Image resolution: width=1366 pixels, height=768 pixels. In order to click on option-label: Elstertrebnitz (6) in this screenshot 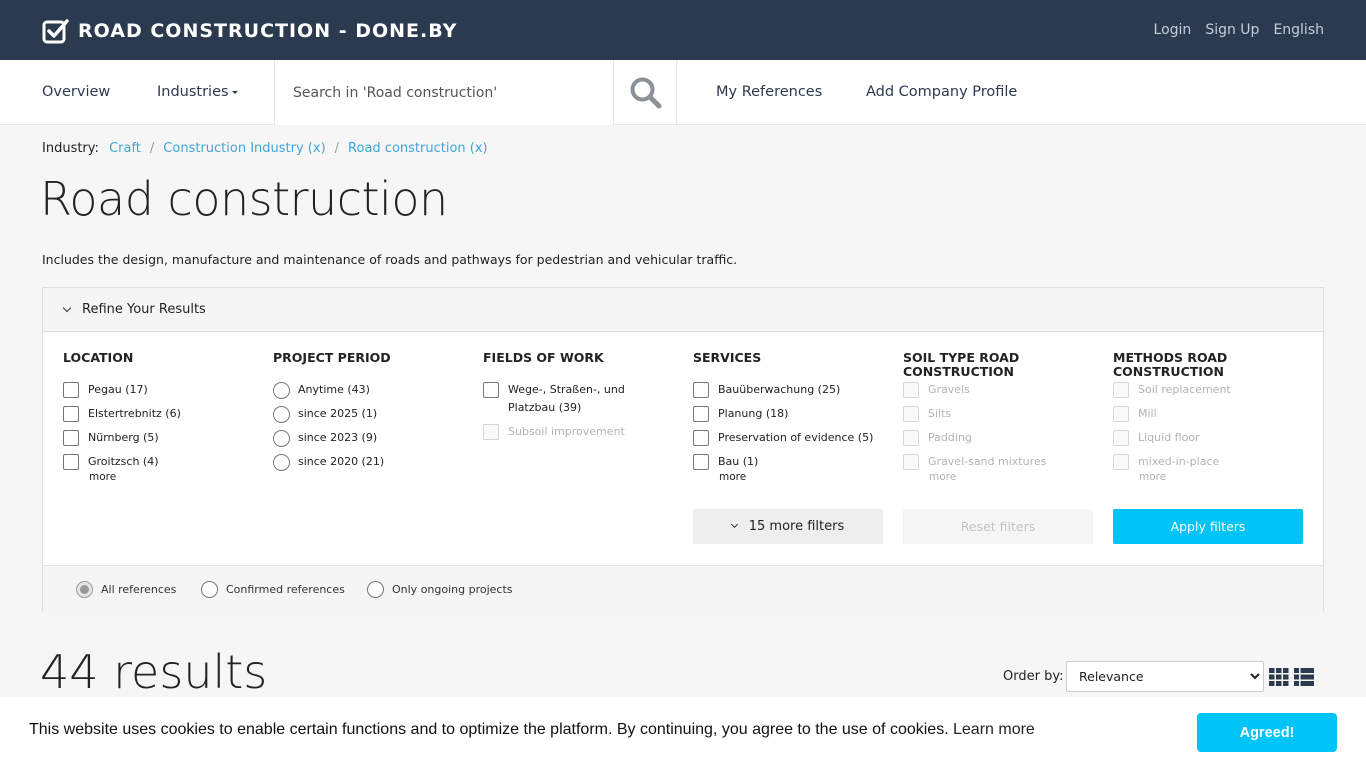, I will do `click(134, 413)`.